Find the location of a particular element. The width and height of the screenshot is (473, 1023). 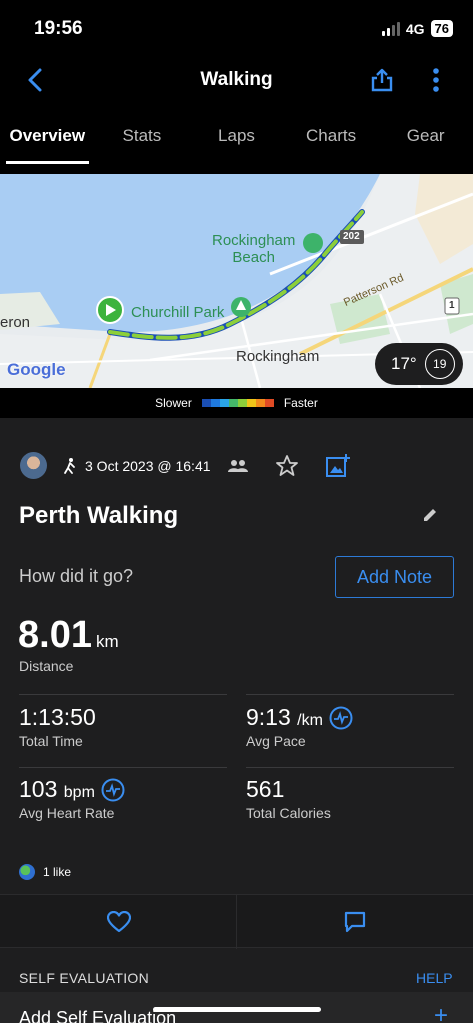

weather-temp: 17° is located at coordinates (404, 363).